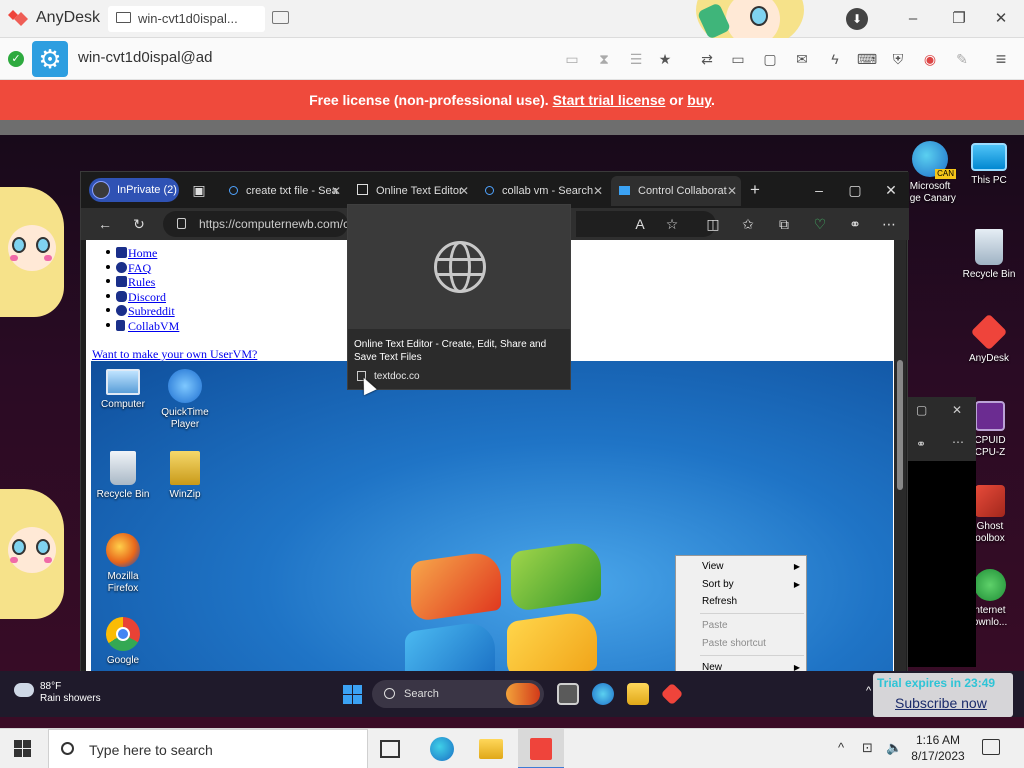 Image resolution: width=1024 pixels, height=768 pixels. Describe the element at coordinates (185, 476) in the screenshot. I see `vm-icon-winzip: WinZip` at that location.